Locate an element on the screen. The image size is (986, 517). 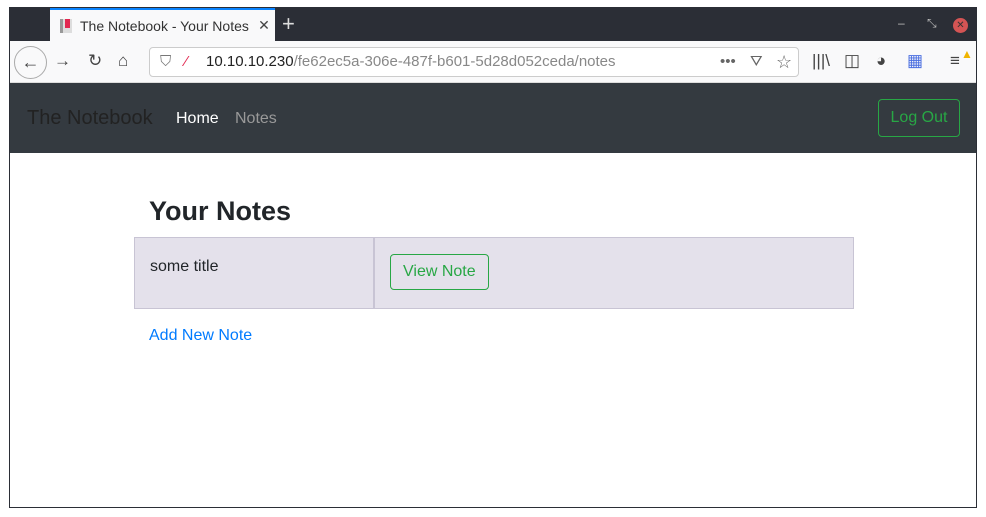
notebook-favicon-icon is located at coordinates (66, 25).